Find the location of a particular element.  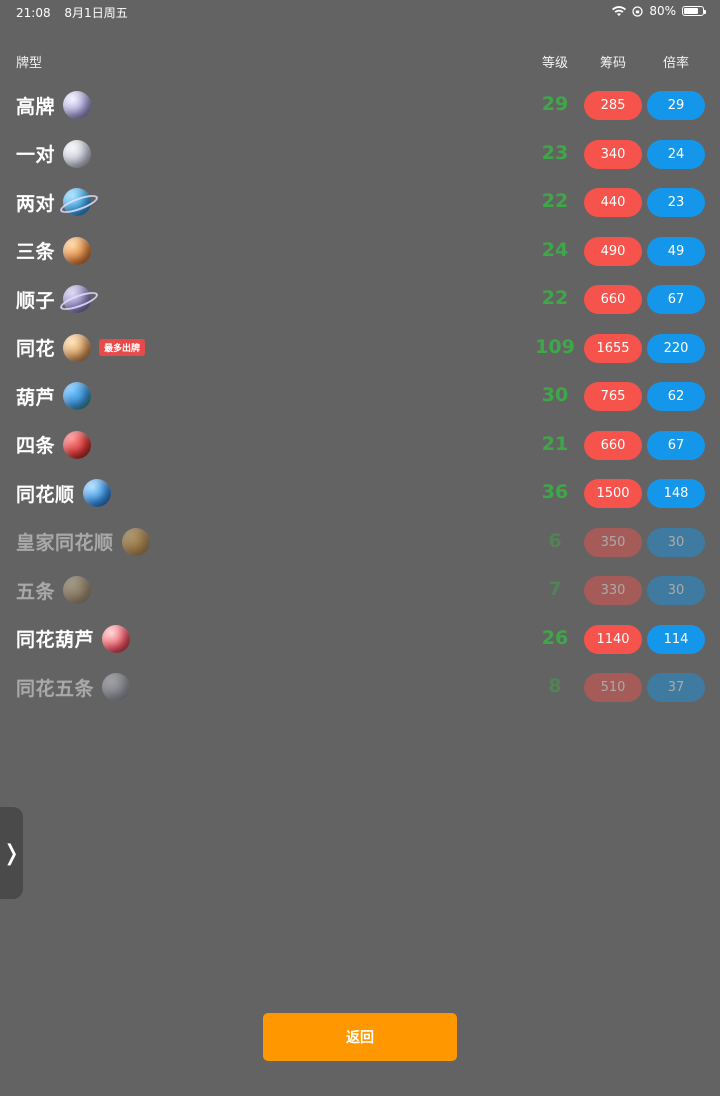

chips-pill: 490 is located at coordinates (613, 251).